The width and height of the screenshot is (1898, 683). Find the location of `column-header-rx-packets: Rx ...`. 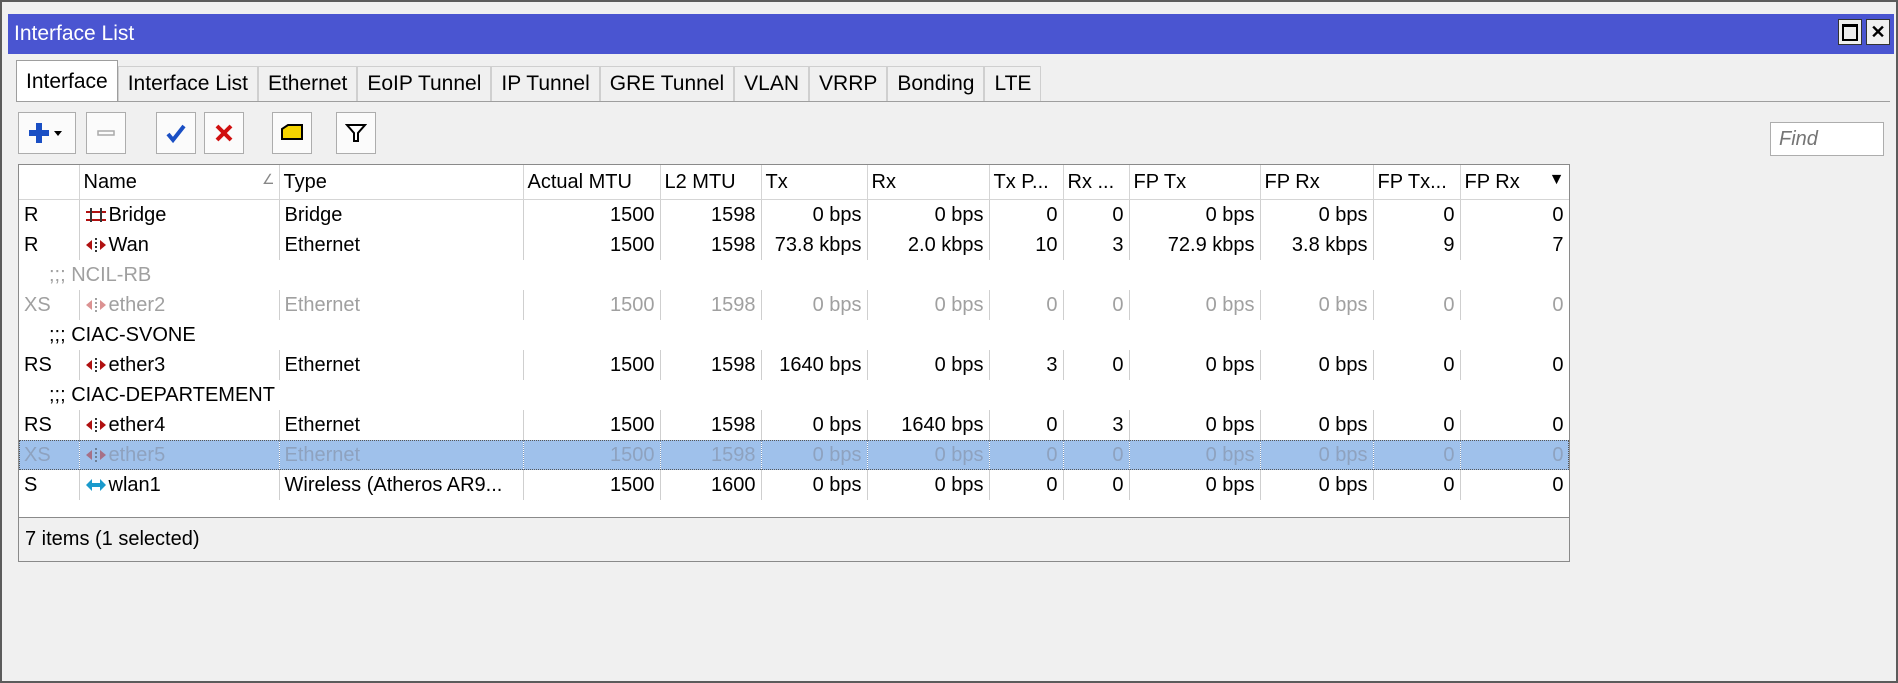

column-header-rx-packets: Rx ... is located at coordinates (1096, 182).